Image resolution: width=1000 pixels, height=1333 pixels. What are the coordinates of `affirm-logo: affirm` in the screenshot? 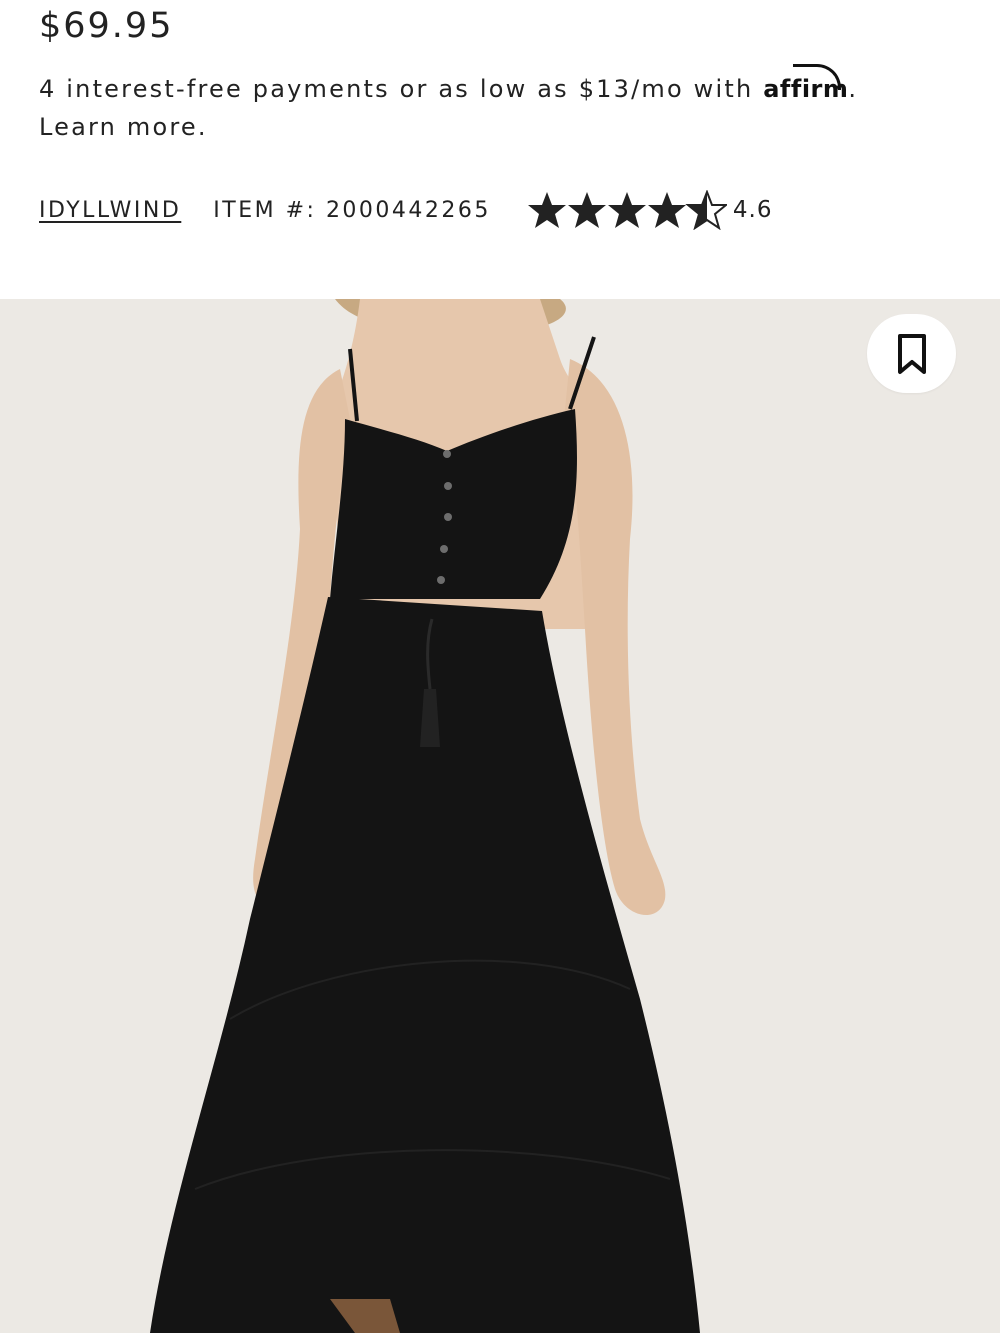 It's located at (805, 86).